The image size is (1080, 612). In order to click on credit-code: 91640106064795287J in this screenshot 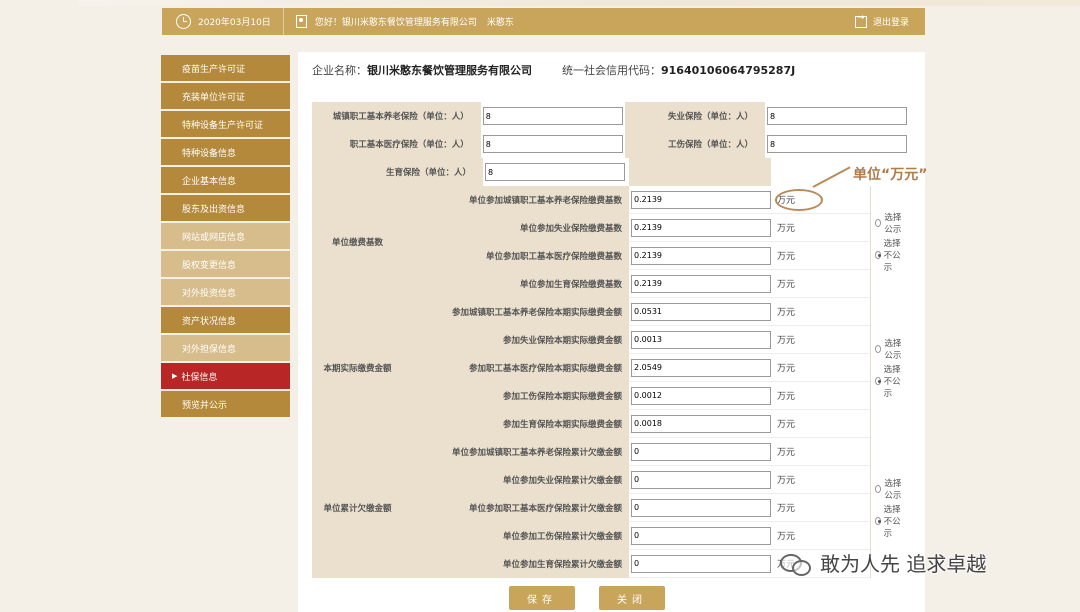, I will do `click(728, 70)`.